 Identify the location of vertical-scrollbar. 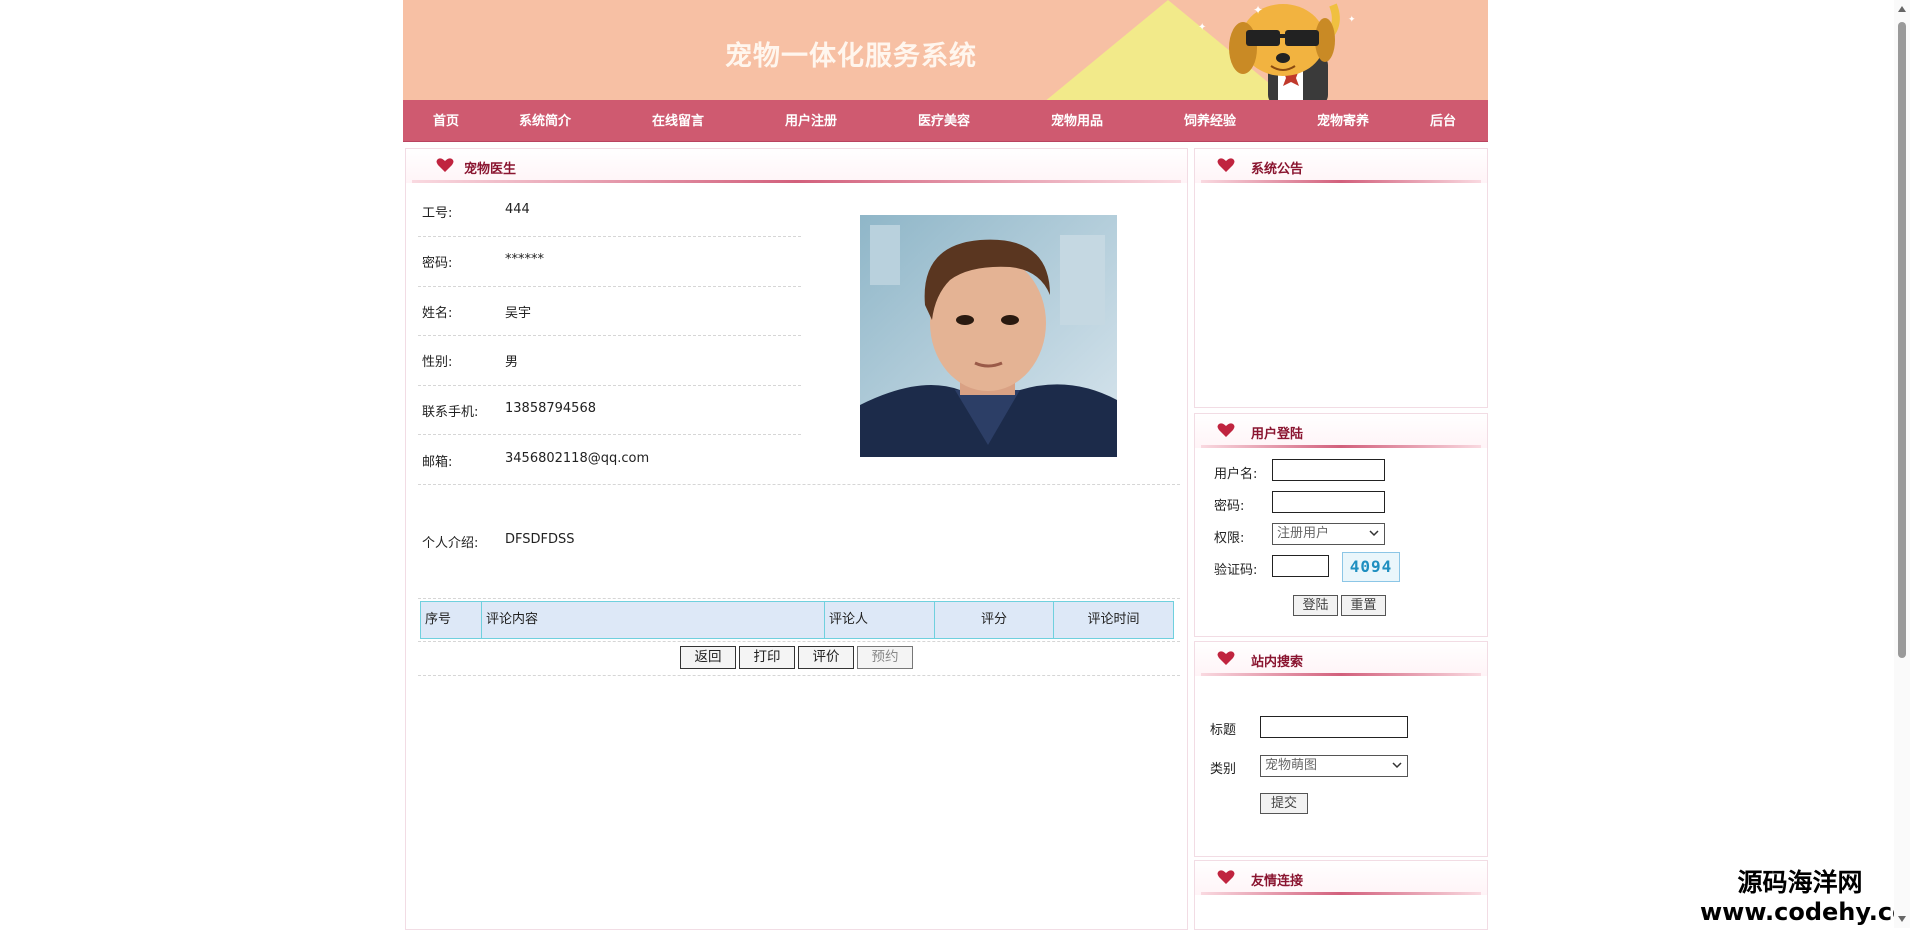
(1902, 464).